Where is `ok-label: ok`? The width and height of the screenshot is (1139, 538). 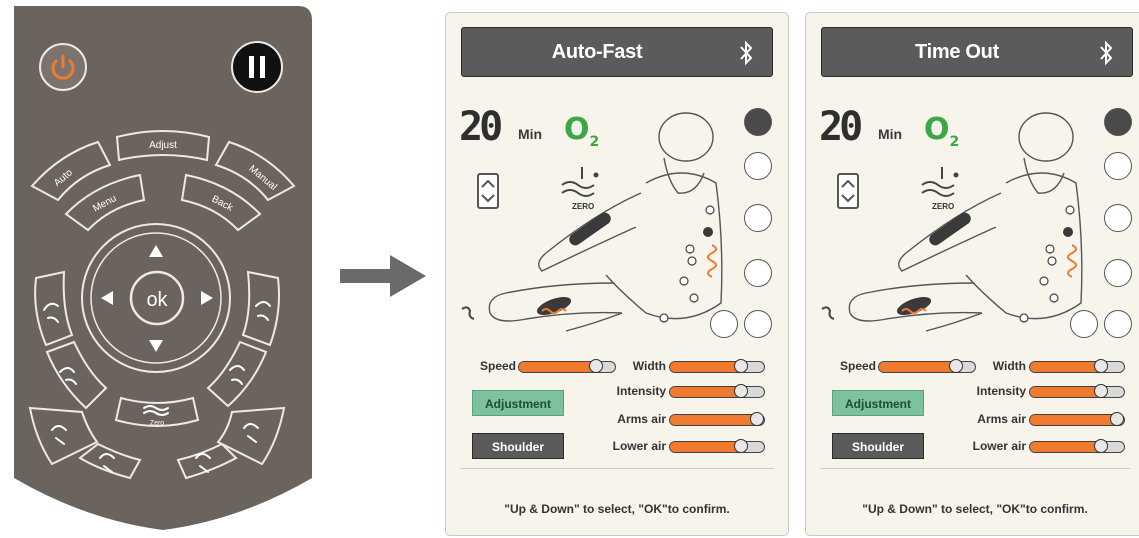 ok-label: ok is located at coordinates (157, 300).